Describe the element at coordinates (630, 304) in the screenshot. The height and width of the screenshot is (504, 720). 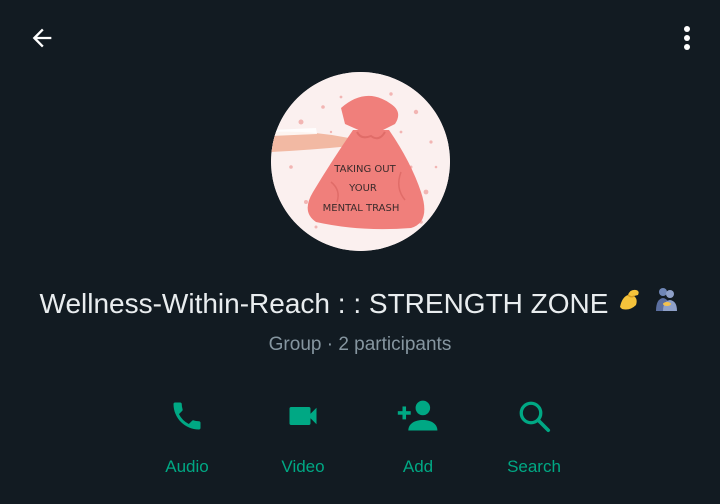
I see `flexed-biceps-emoji-icon` at that location.